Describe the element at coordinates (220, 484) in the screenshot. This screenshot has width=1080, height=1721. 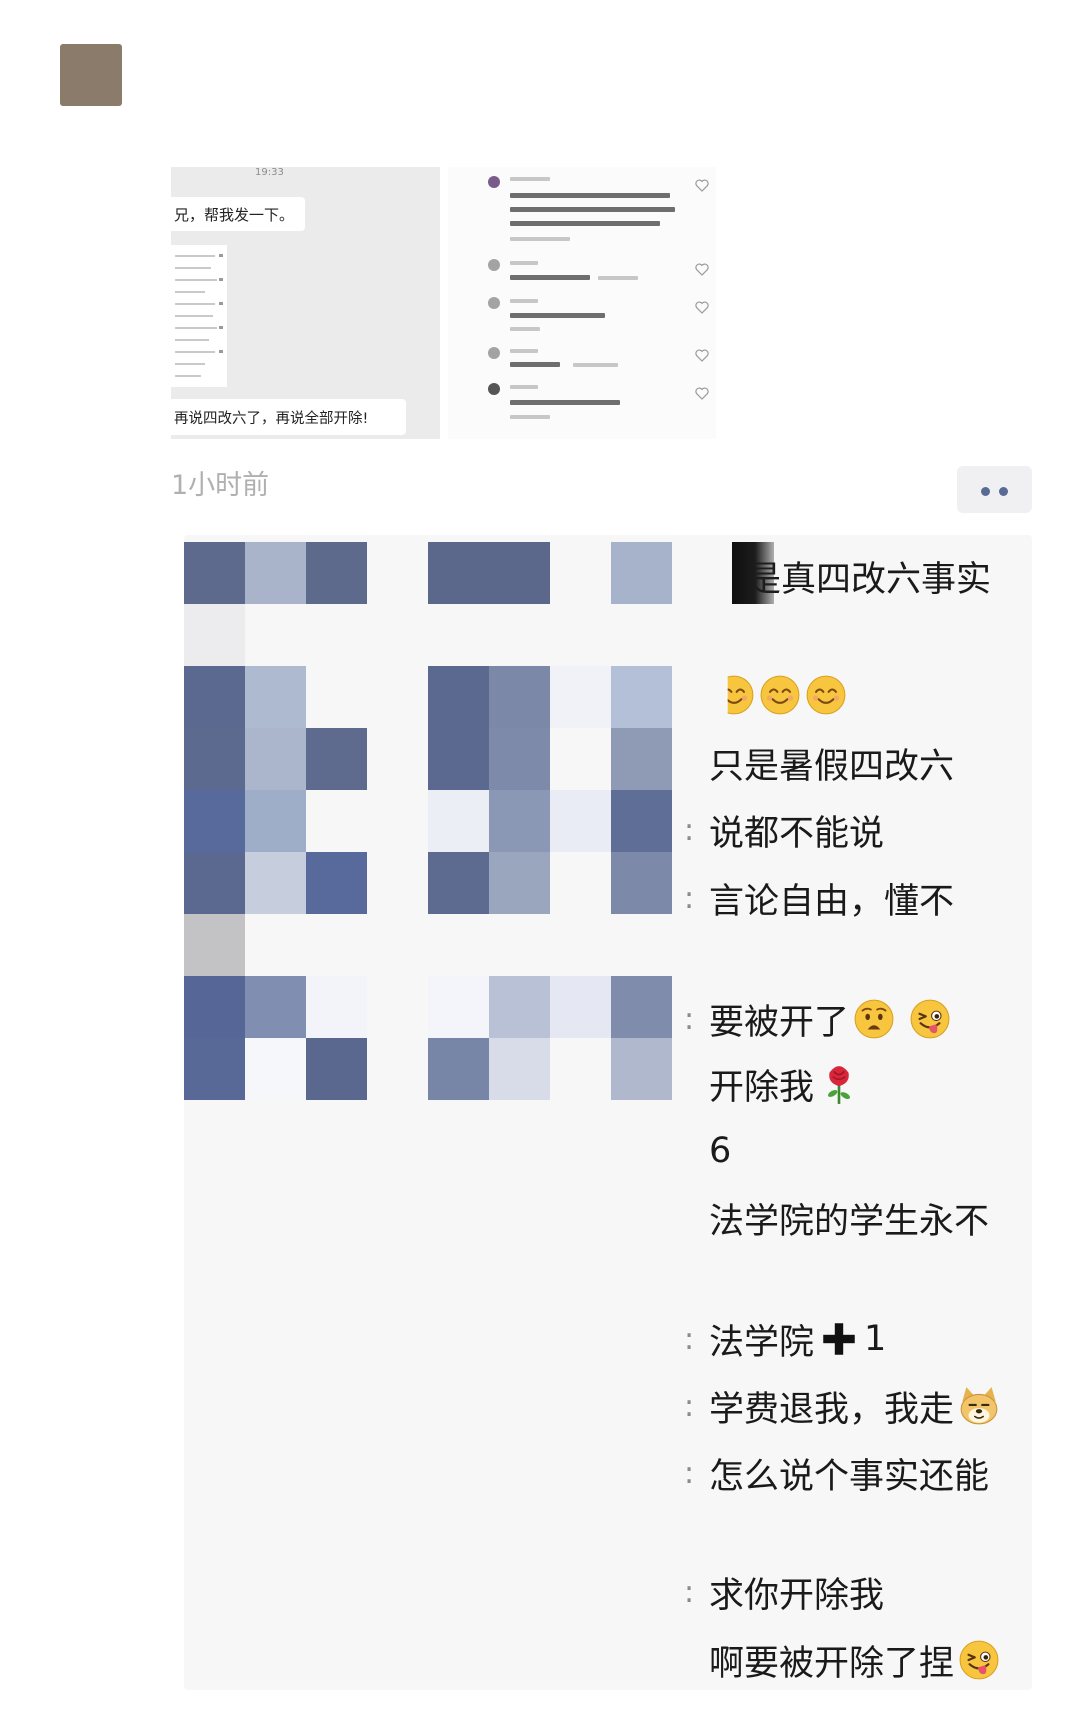
I see `post-timestamp: 1小时前` at that location.